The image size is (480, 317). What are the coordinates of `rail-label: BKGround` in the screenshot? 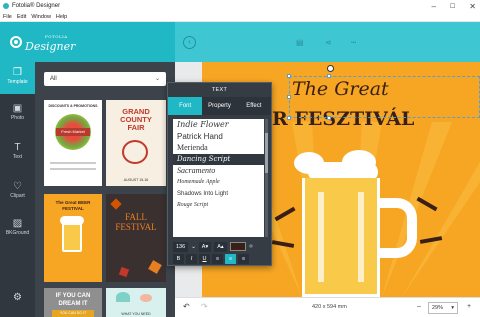 It's located at (17, 233).